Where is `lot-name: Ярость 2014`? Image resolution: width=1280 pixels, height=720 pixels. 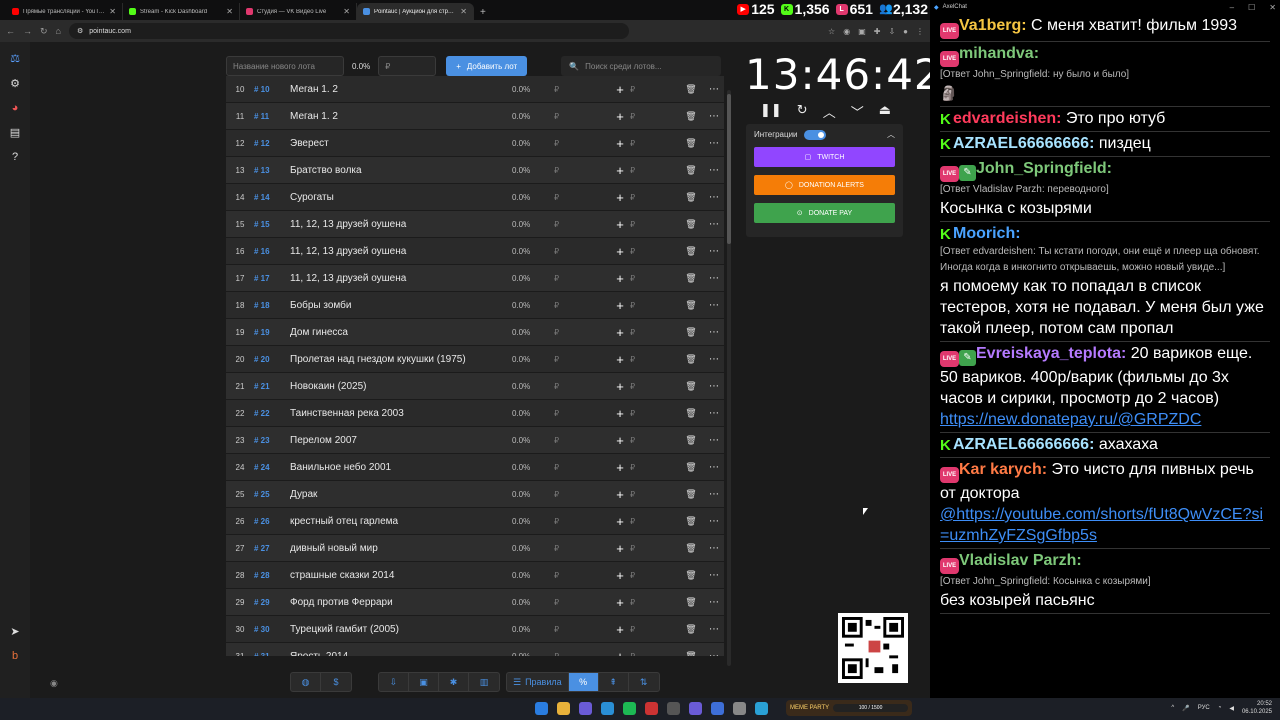
lot-name: Ярость 2014 is located at coordinates (401, 654).